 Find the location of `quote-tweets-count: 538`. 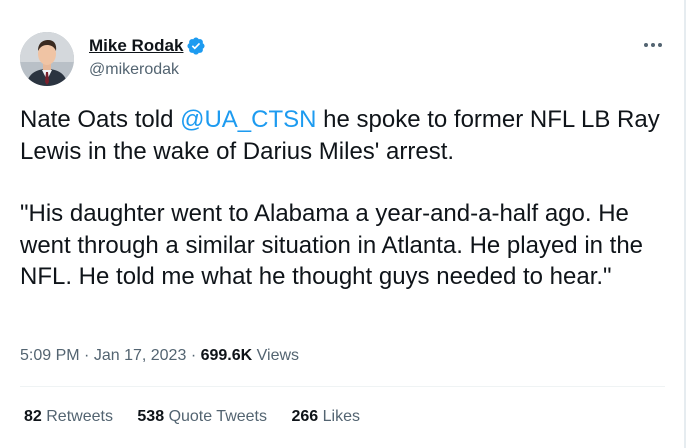

quote-tweets-count: 538 is located at coordinates (151, 416).